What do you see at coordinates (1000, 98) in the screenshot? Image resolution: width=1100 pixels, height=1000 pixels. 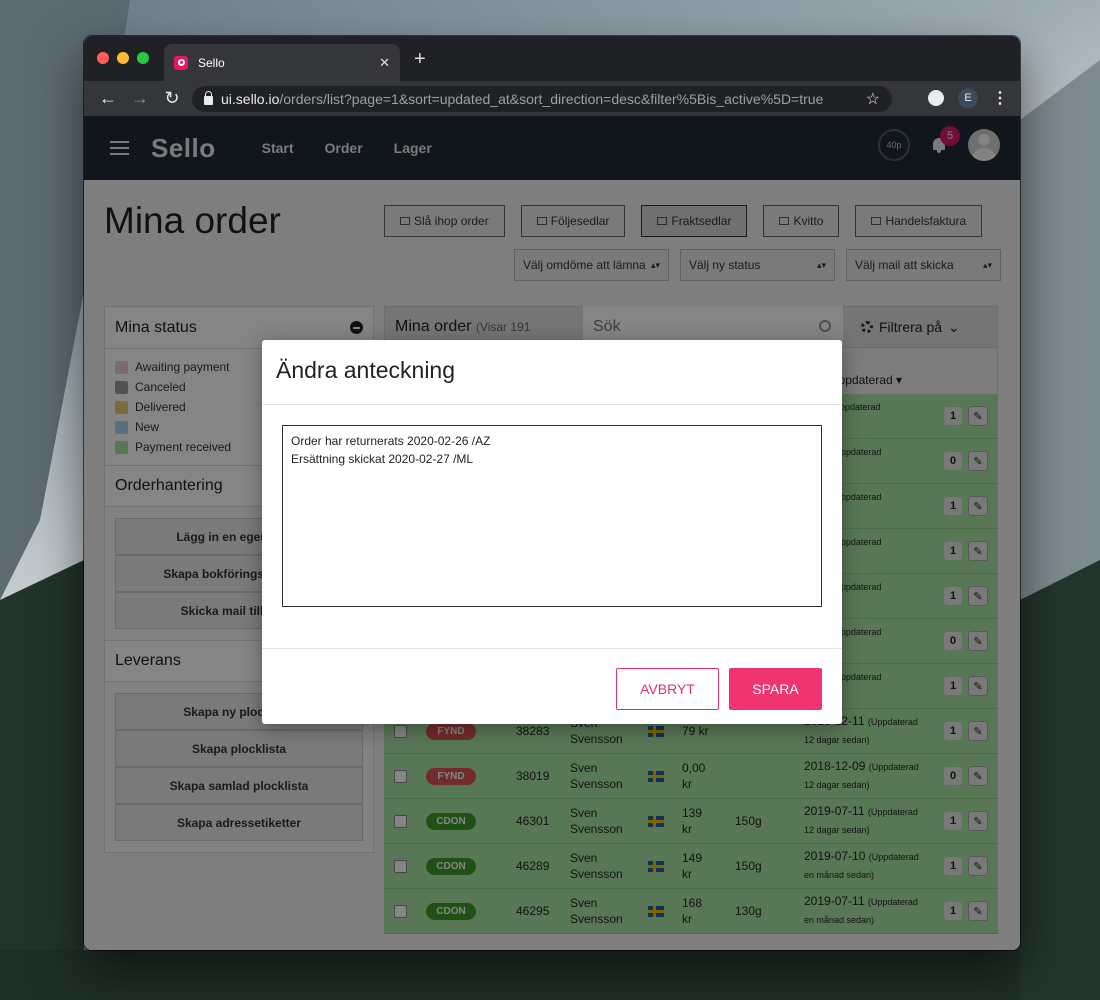 I see `browser-menu-icon: ⋮` at bounding box center [1000, 98].